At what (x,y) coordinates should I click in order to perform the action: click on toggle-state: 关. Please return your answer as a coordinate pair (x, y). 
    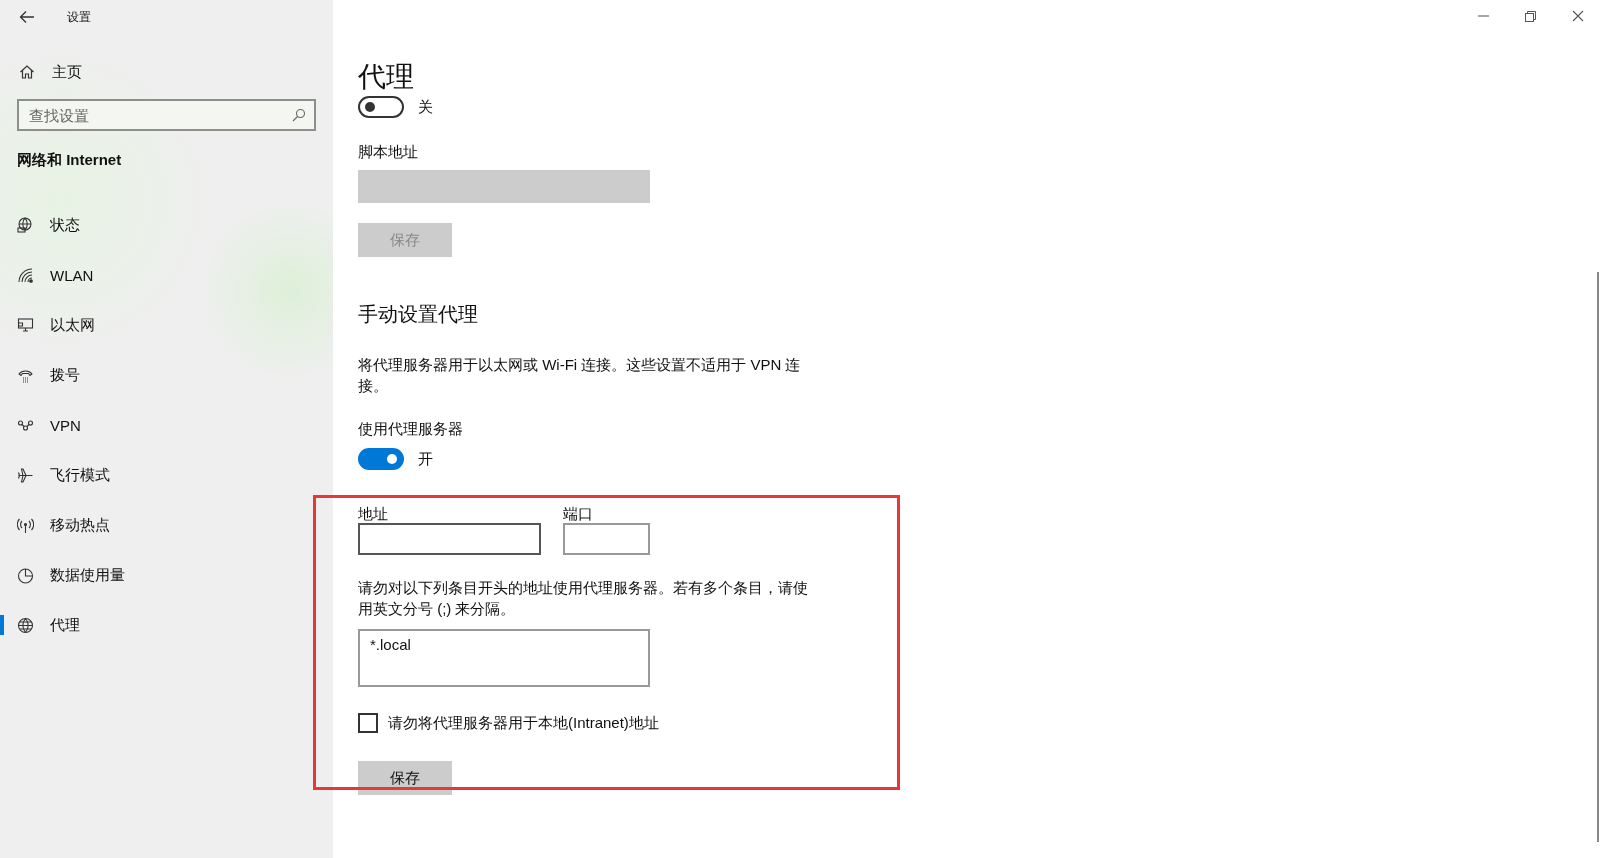
    Looking at the image, I should click on (425, 107).